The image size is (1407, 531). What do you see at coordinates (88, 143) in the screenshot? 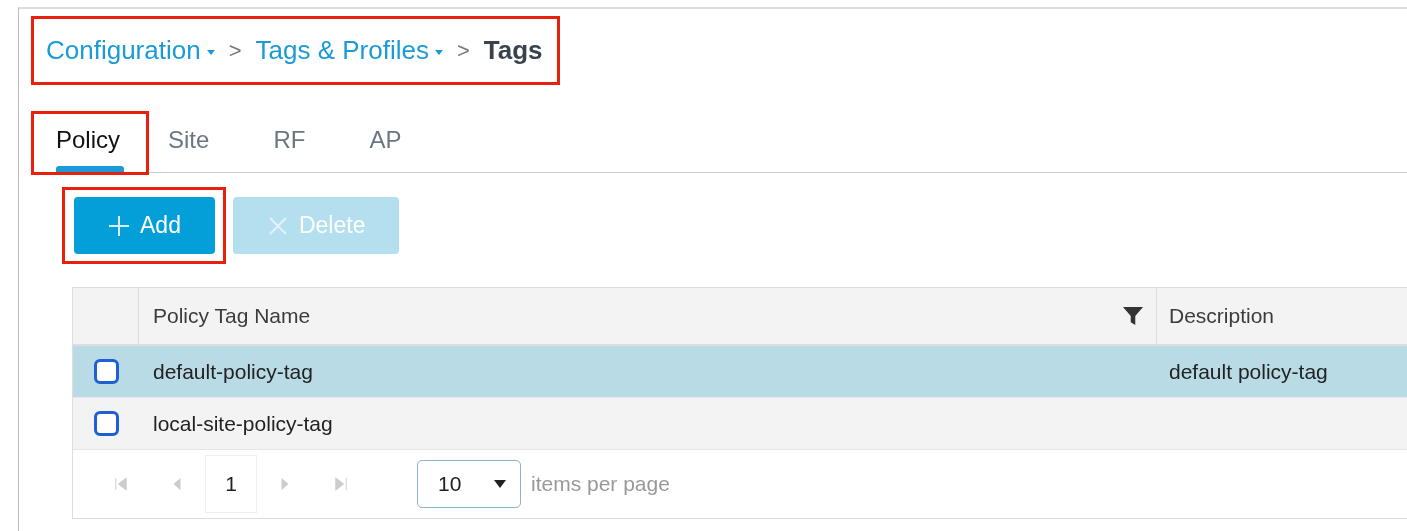
I see `tab: Policy` at bounding box center [88, 143].